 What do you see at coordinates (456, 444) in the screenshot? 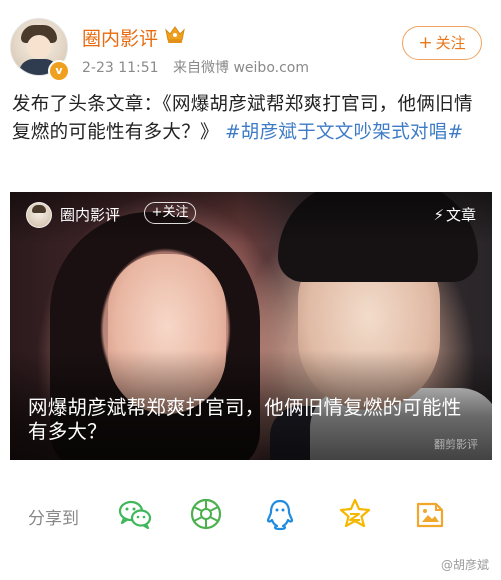
I see `cover-watermark: 翻剪影评` at bounding box center [456, 444].